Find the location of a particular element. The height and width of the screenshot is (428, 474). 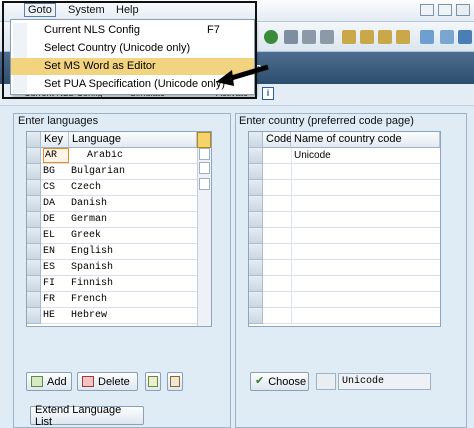

find-icon is located at coordinates (309, 37).